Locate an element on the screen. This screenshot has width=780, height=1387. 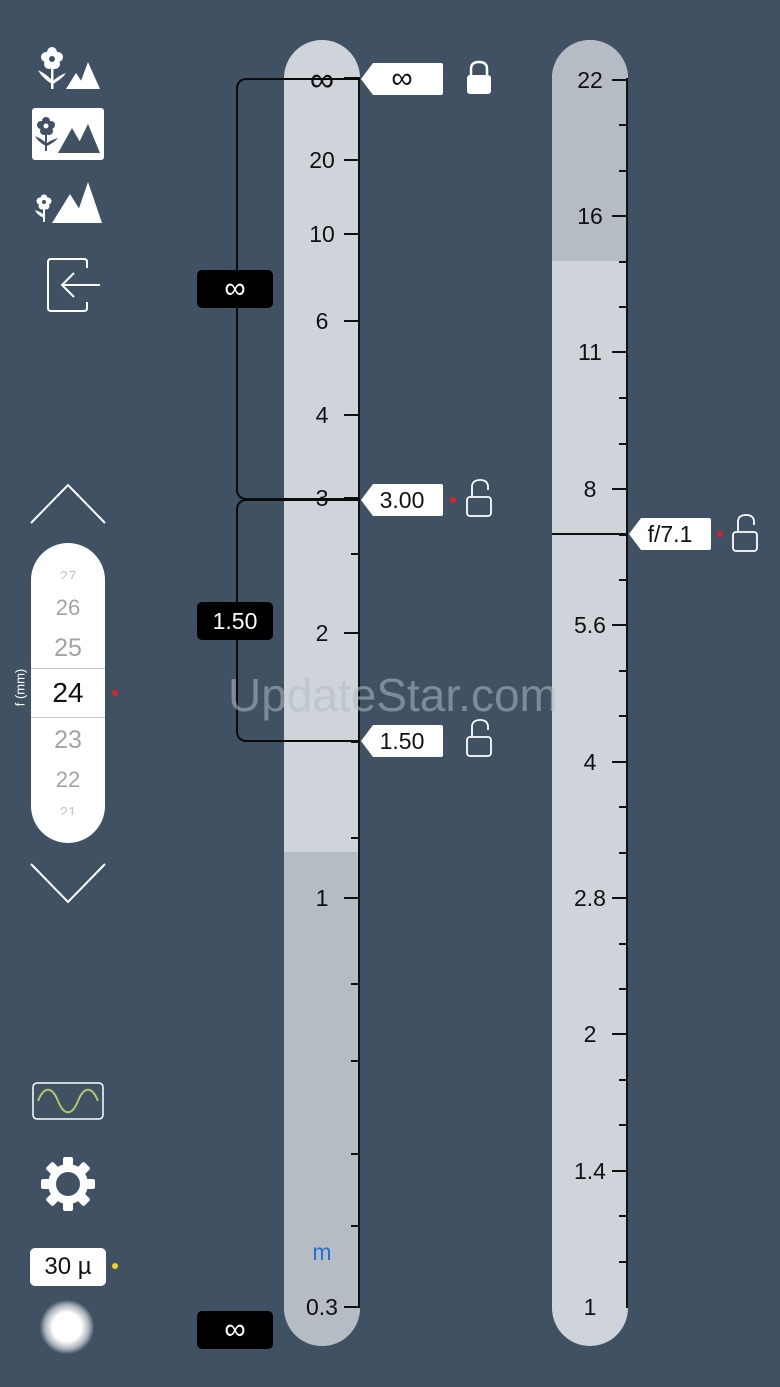
aperture-tick-label: 22 is located at coordinates (590, 80).